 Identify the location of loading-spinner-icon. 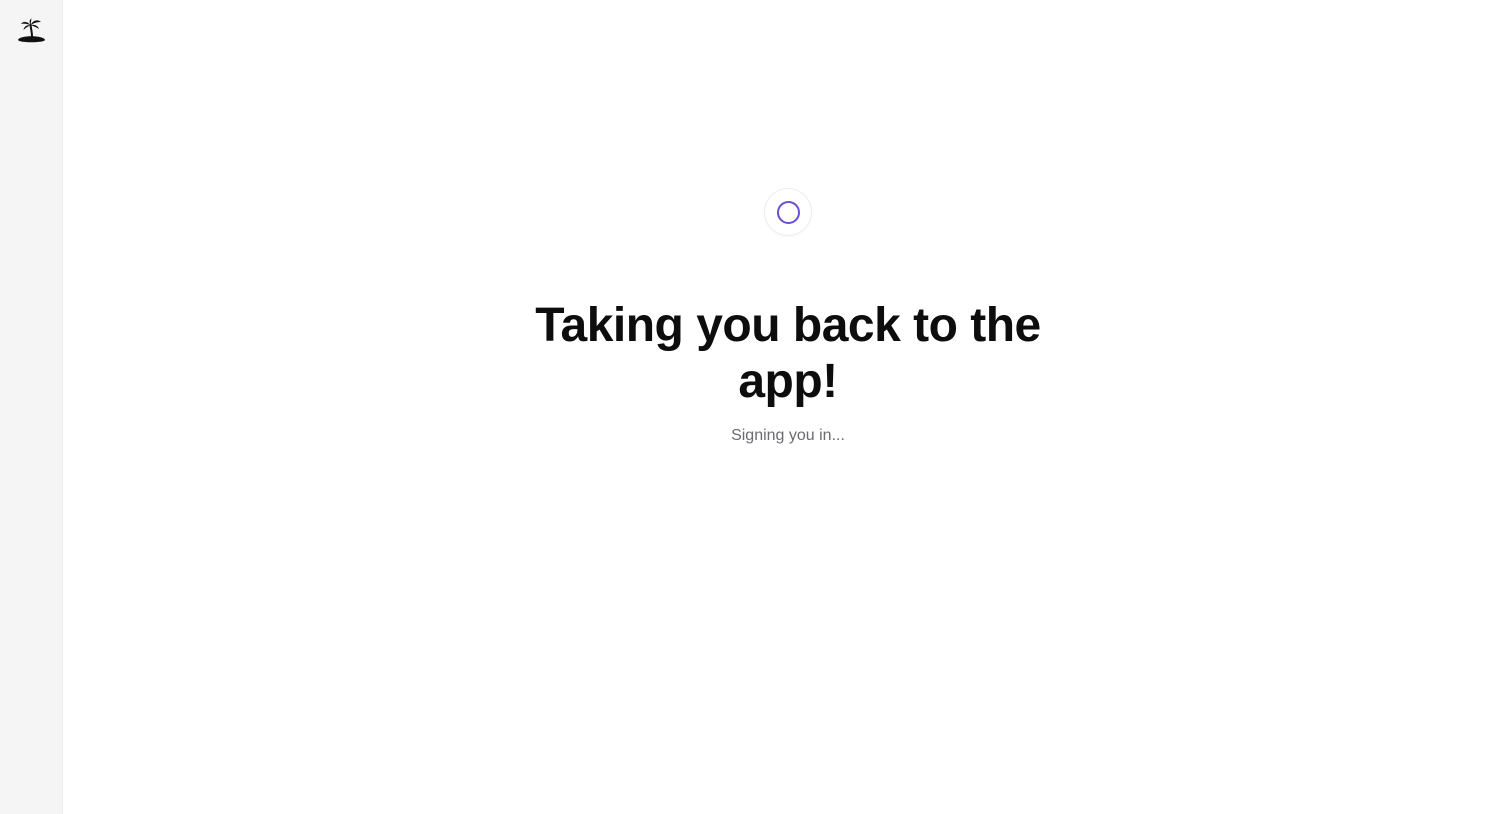
(788, 212).